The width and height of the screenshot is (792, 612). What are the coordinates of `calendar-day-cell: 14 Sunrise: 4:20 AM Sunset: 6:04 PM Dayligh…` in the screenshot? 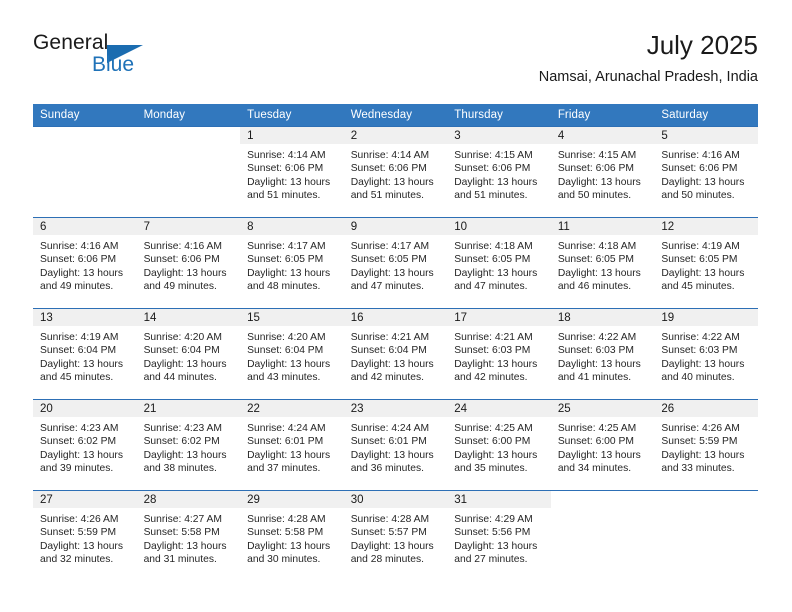 It's located at (188, 354).